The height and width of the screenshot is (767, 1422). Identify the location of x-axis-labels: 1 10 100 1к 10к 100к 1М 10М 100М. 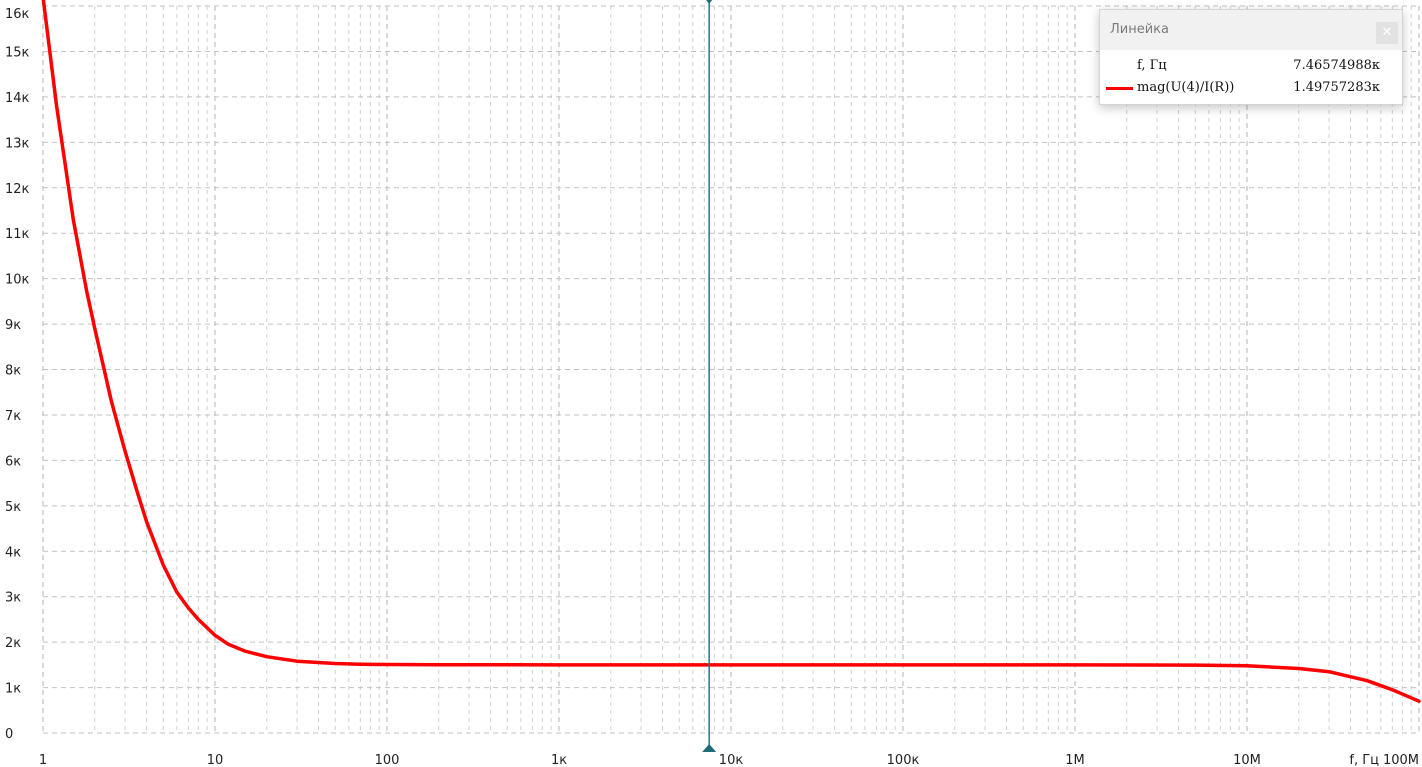
(729, 760).